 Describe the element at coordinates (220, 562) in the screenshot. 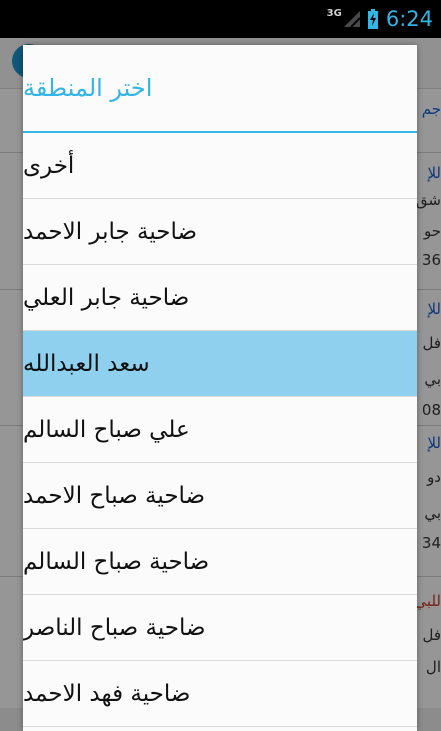

I see `region-option: ضاحية صباح السالم` at that location.